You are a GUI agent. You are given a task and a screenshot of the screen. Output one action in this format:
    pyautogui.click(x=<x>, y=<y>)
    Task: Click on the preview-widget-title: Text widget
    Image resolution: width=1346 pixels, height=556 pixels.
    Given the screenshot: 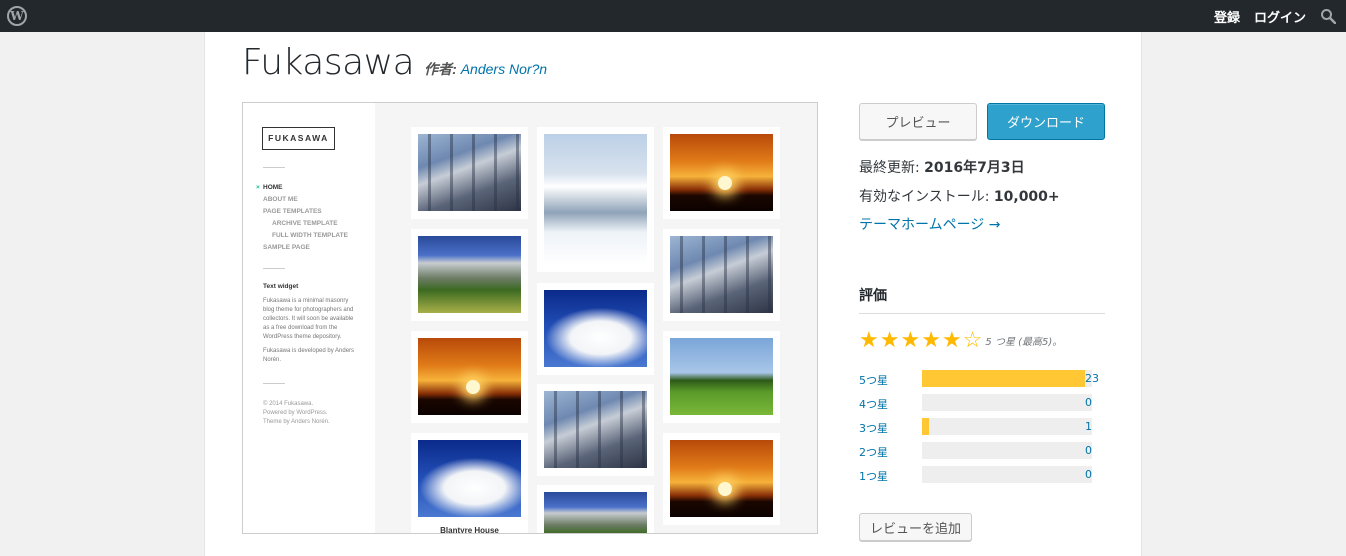 What is the action you would take?
    pyautogui.click(x=281, y=286)
    